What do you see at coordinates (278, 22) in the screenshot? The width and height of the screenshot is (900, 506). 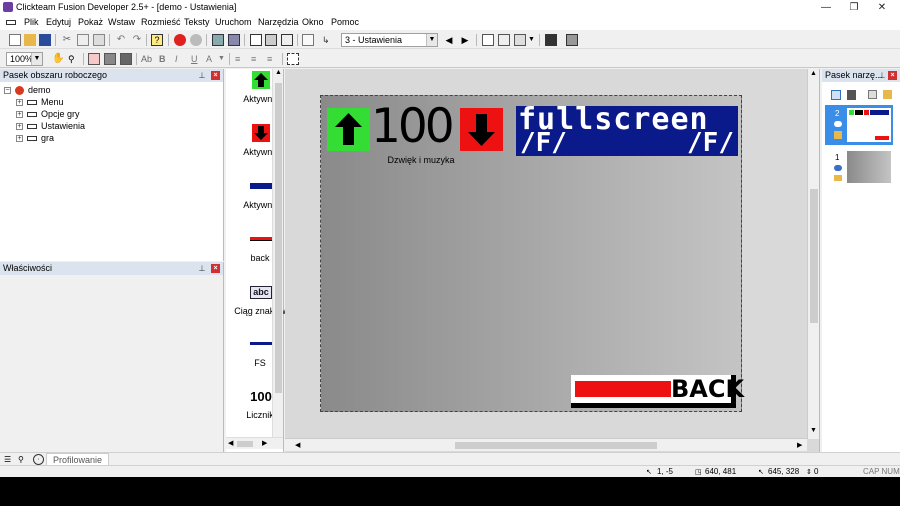 I see `menu-narzedzia: Narzędzia` at bounding box center [278, 22].